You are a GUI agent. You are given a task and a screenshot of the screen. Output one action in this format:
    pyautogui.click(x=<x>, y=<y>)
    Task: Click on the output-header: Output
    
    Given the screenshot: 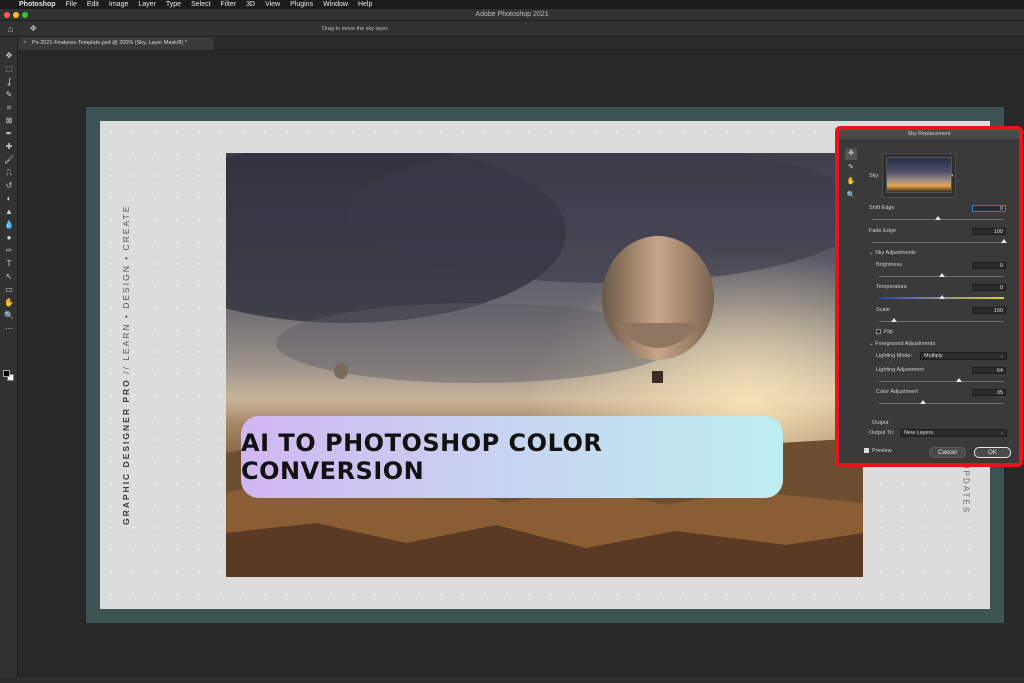 What is the action you would take?
    pyautogui.click(x=880, y=423)
    